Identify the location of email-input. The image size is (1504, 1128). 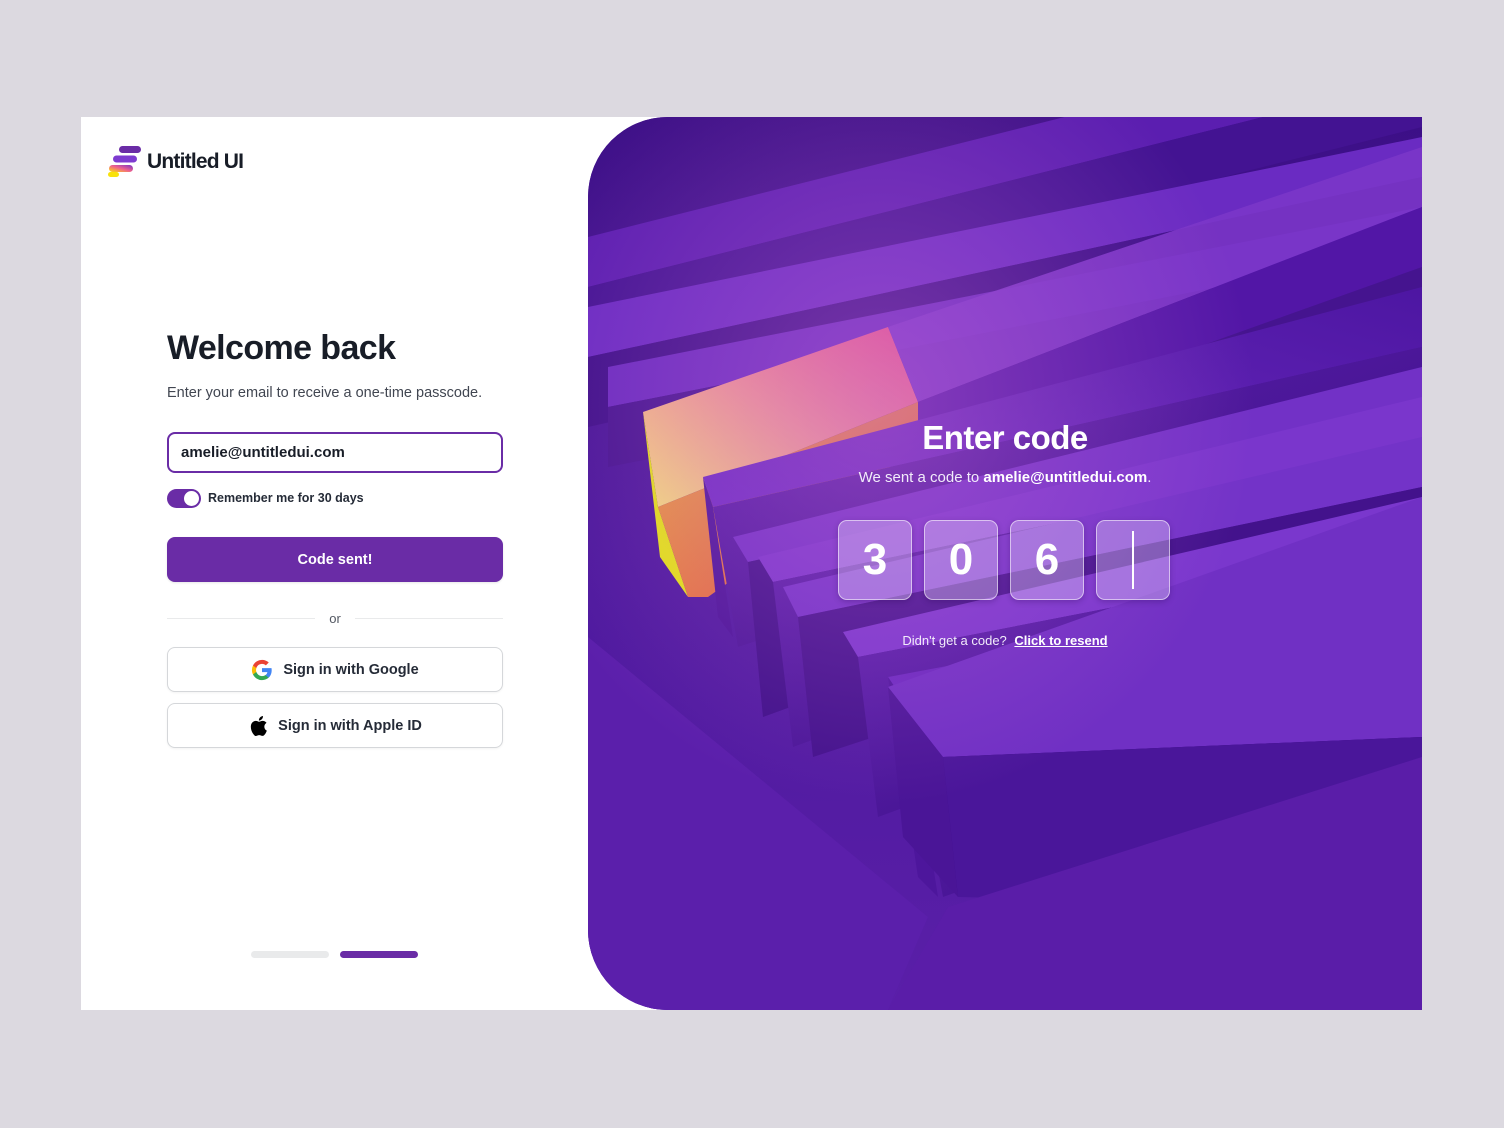
(335, 452).